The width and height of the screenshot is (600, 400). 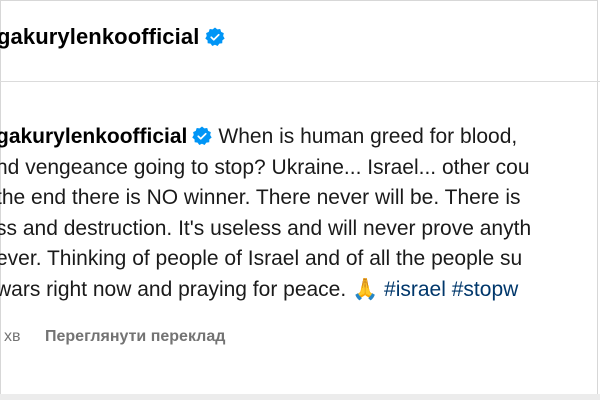 What do you see at coordinates (365, 289) in the screenshot?
I see `praying-hands-emoji: 🙏` at bounding box center [365, 289].